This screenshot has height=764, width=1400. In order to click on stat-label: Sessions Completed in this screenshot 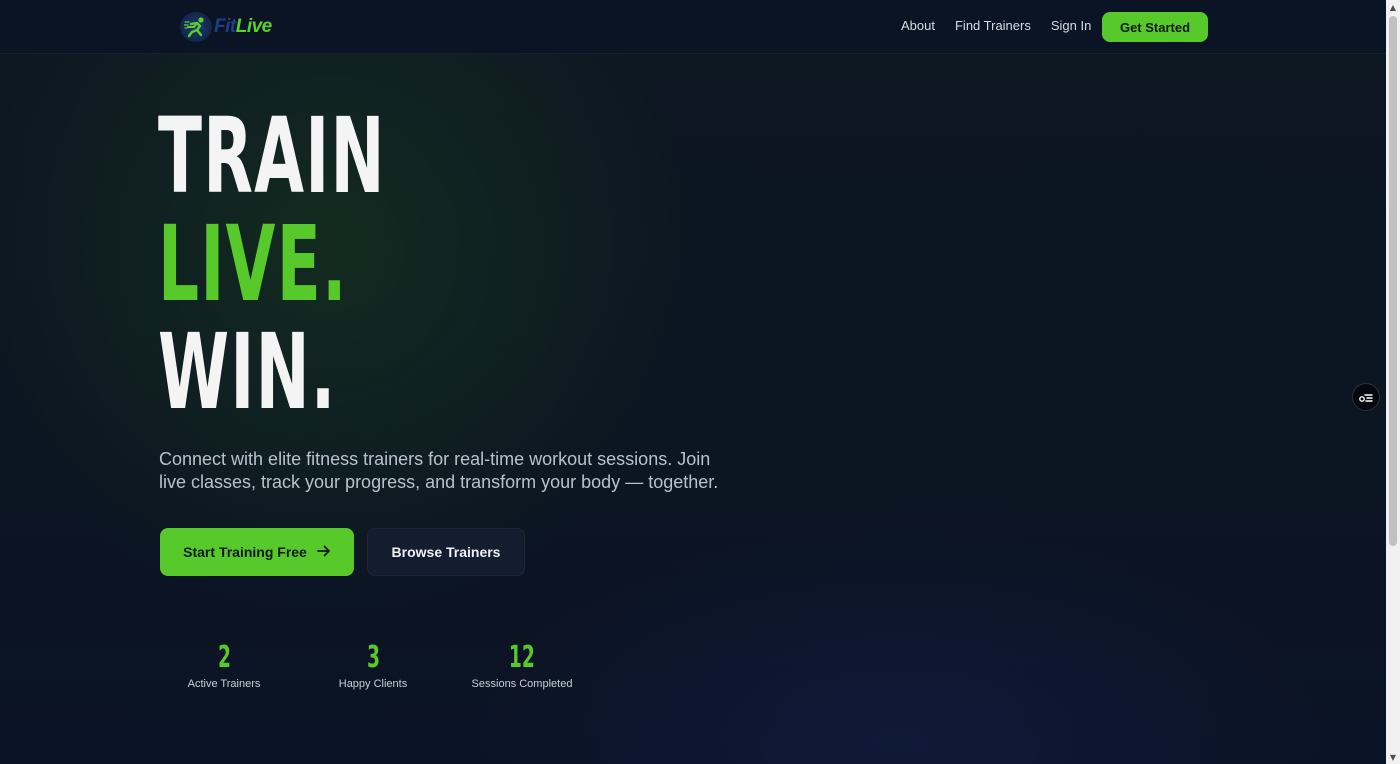, I will do `click(522, 684)`.